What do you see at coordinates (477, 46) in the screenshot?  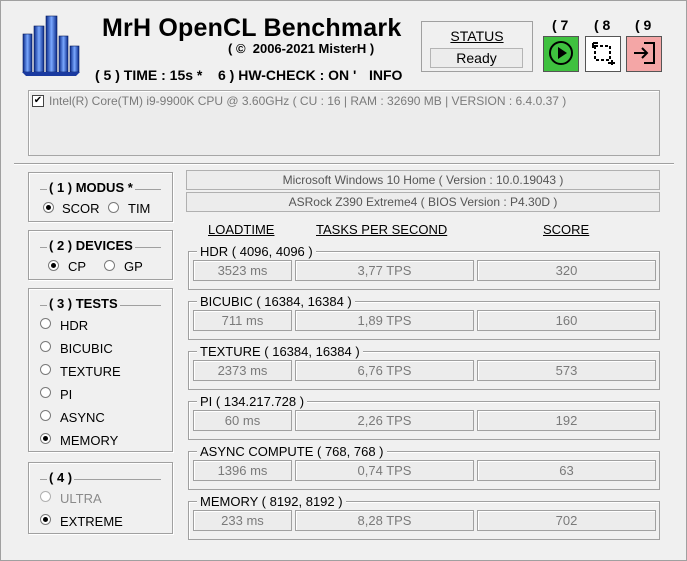 I see `status-panel: STATUS Ready` at bounding box center [477, 46].